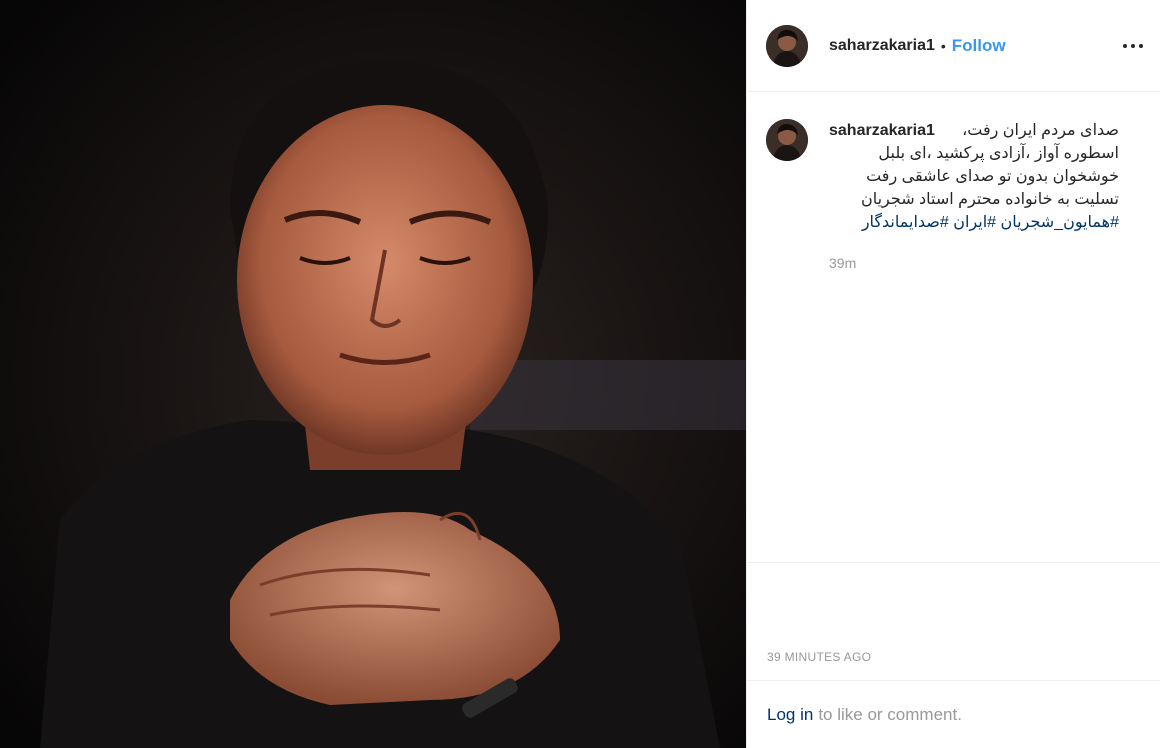 This screenshot has width=1160, height=748. Describe the element at coordinates (992, 176) in the screenshot. I see `caption-line: خوشخوان بدون تو صدای عاشقی رفت` at that location.